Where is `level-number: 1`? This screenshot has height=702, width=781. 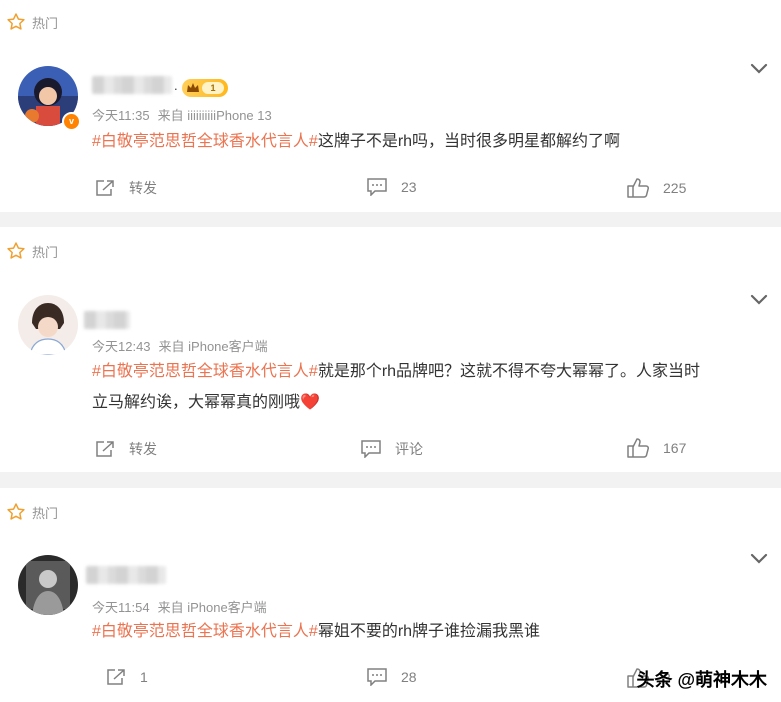
level-number: 1 is located at coordinates (213, 88).